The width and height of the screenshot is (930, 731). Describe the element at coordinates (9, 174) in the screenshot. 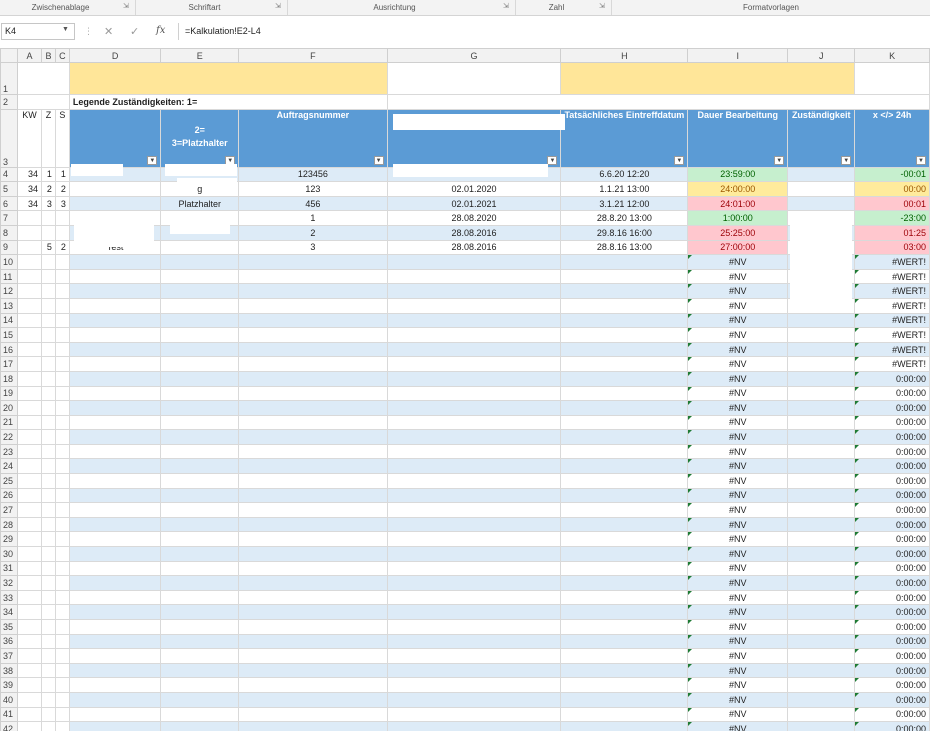

I see `row-header: 4` at that location.